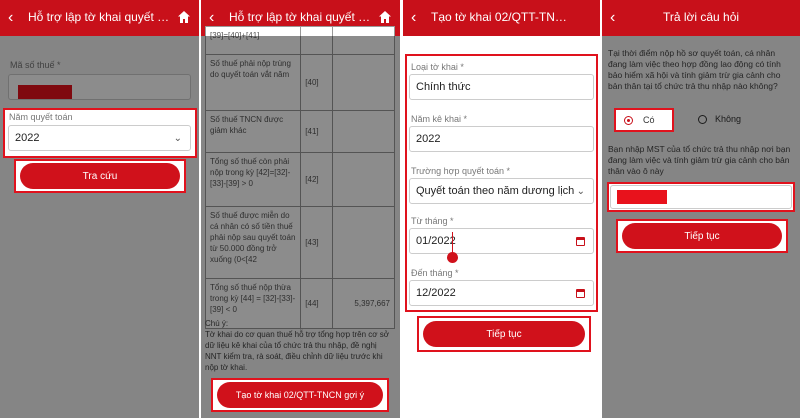  I want to click on from-label: Từ tháng *, so click(432, 221).